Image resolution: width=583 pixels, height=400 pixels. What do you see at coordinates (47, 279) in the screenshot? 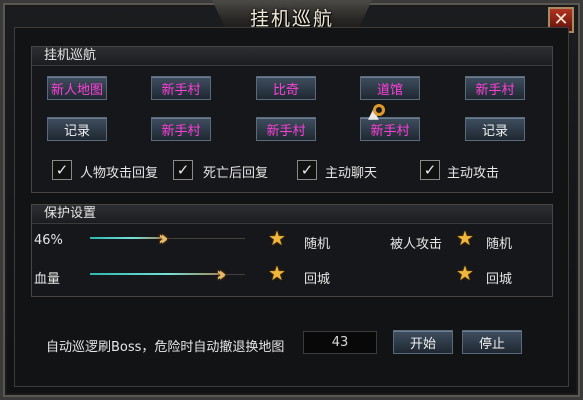
I see `hp-label: 血量` at bounding box center [47, 279].